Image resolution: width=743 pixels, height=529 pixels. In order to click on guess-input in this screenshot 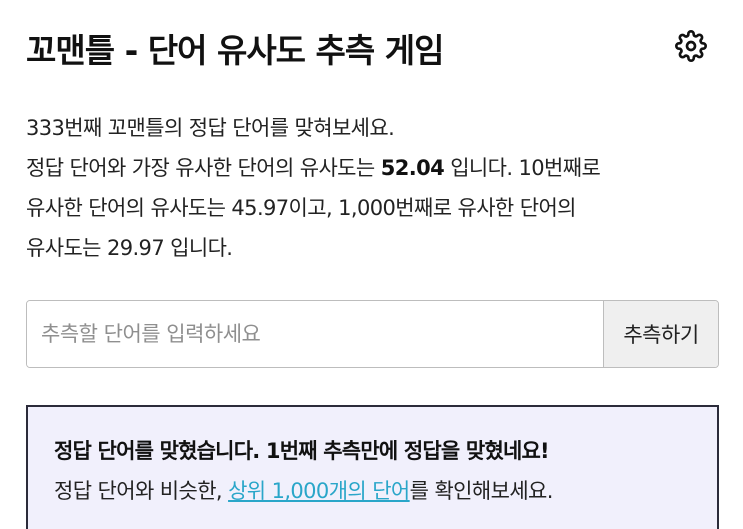, I will do `click(315, 334)`.